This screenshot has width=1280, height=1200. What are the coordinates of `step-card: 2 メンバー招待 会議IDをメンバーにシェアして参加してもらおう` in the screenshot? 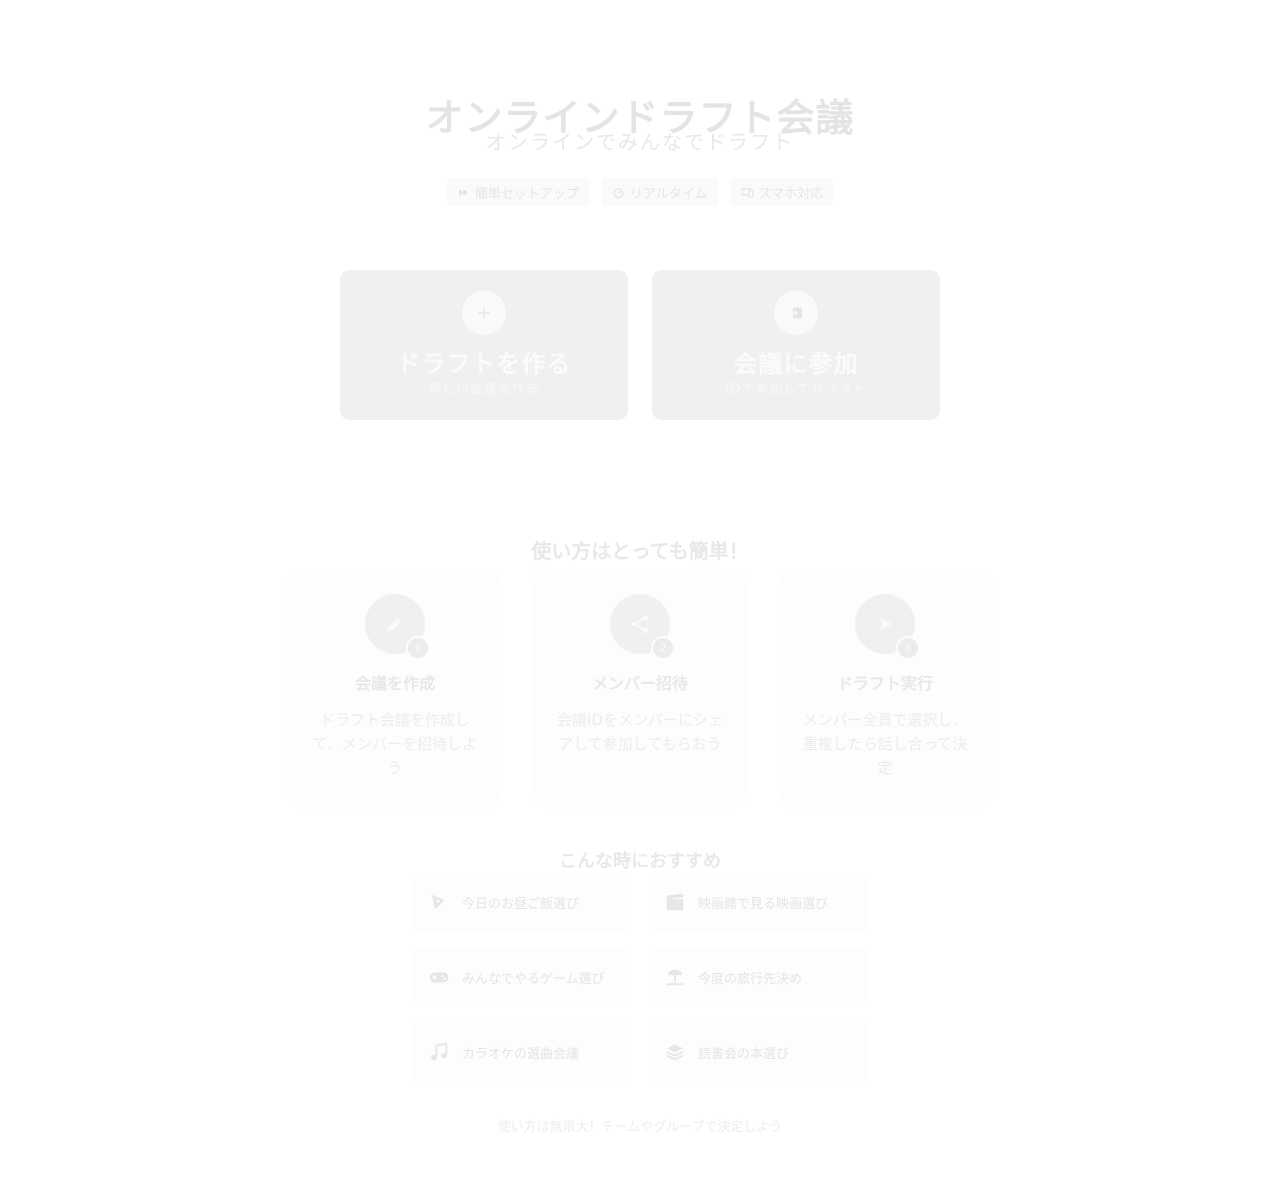 It's located at (640, 687).